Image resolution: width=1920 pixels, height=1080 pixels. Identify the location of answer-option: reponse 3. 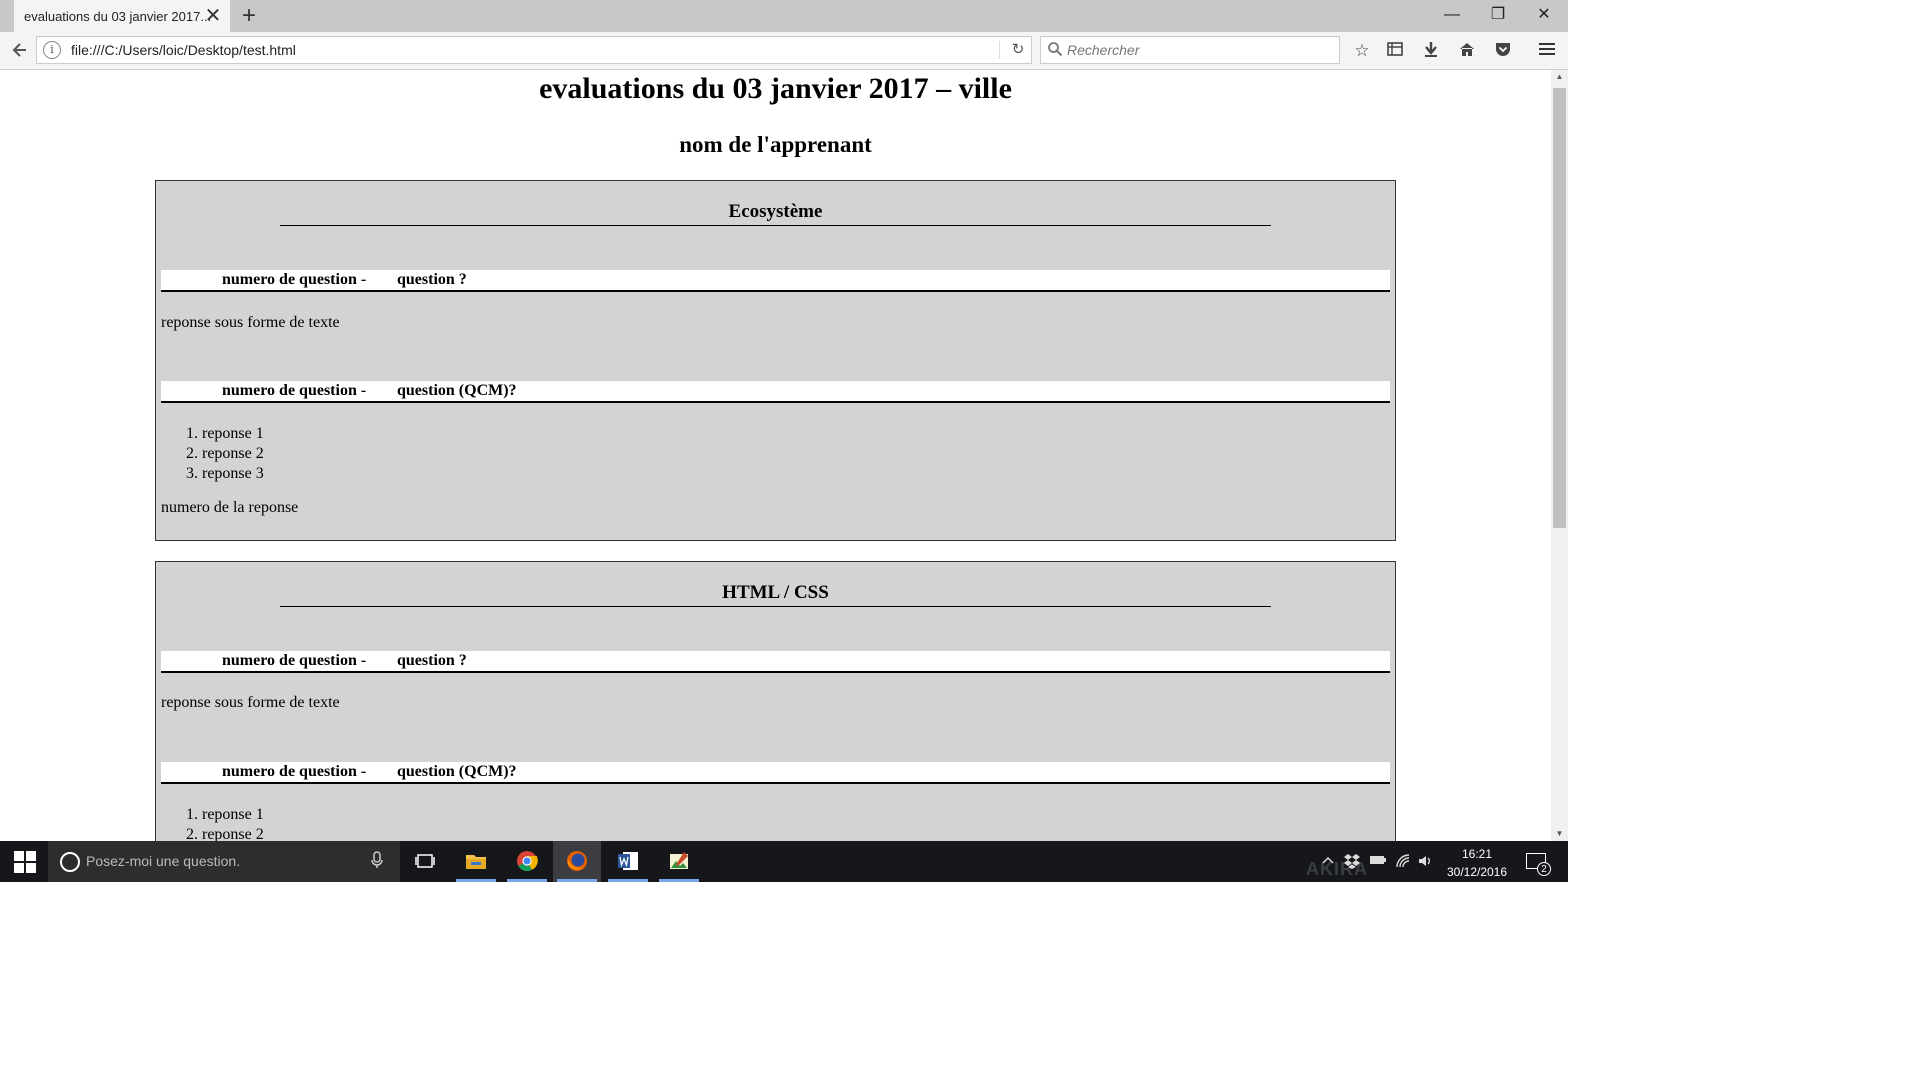
(233, 474).